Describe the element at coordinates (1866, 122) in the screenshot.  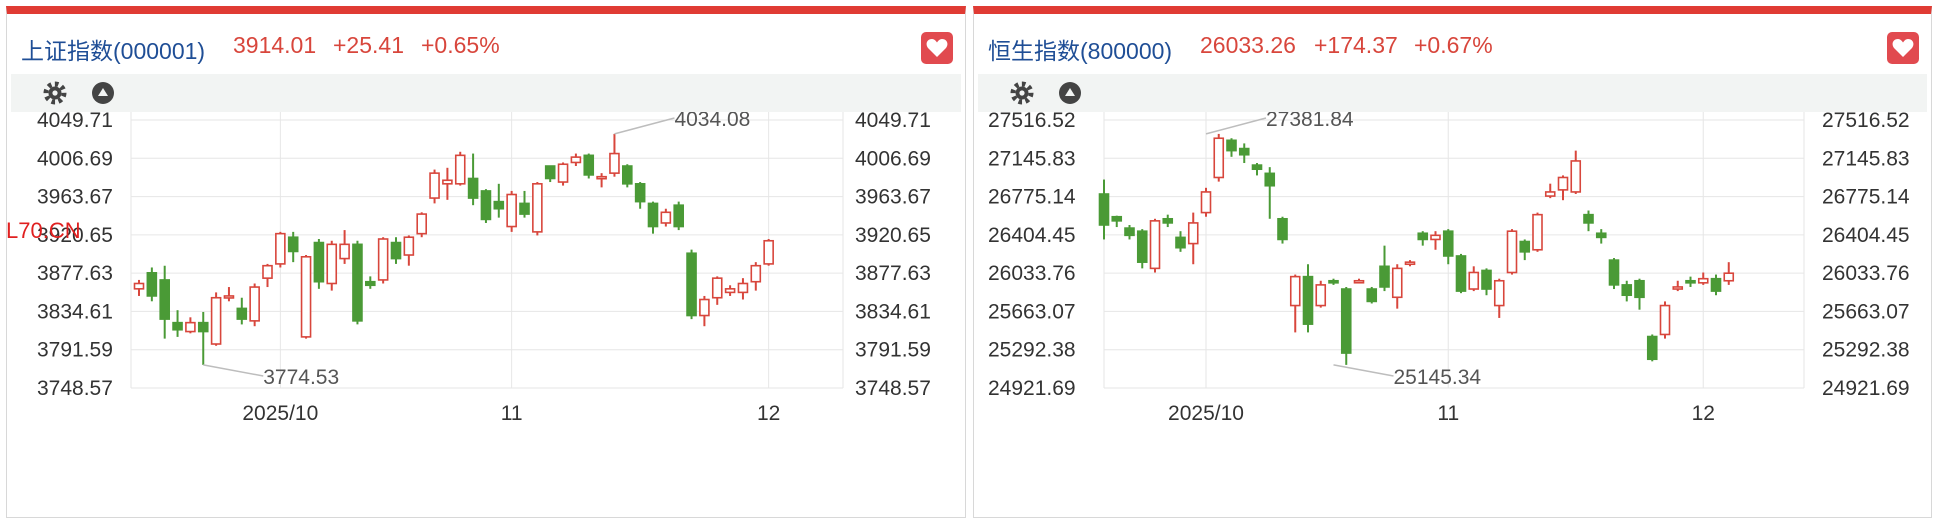
I see `y-tick-label-right: 27516.52` at that location.